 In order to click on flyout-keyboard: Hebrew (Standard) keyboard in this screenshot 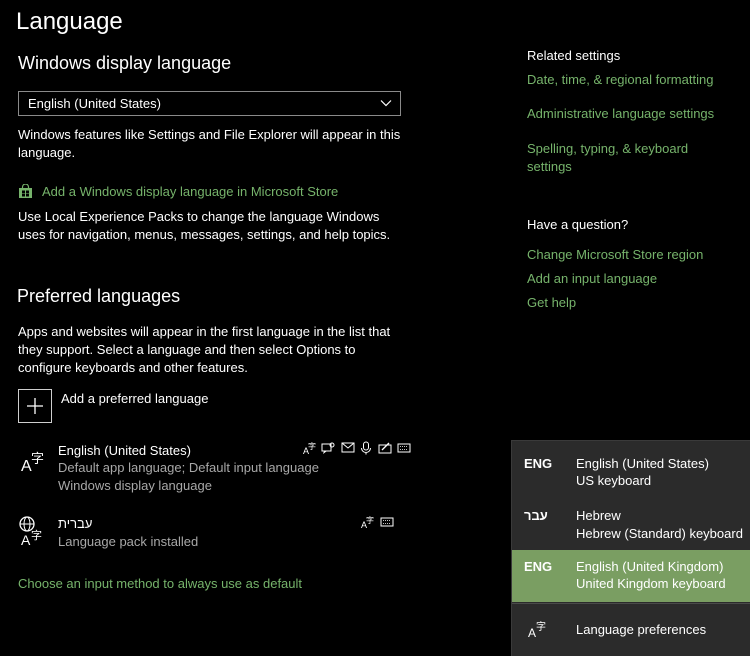, I will do `click(659, 533)`.